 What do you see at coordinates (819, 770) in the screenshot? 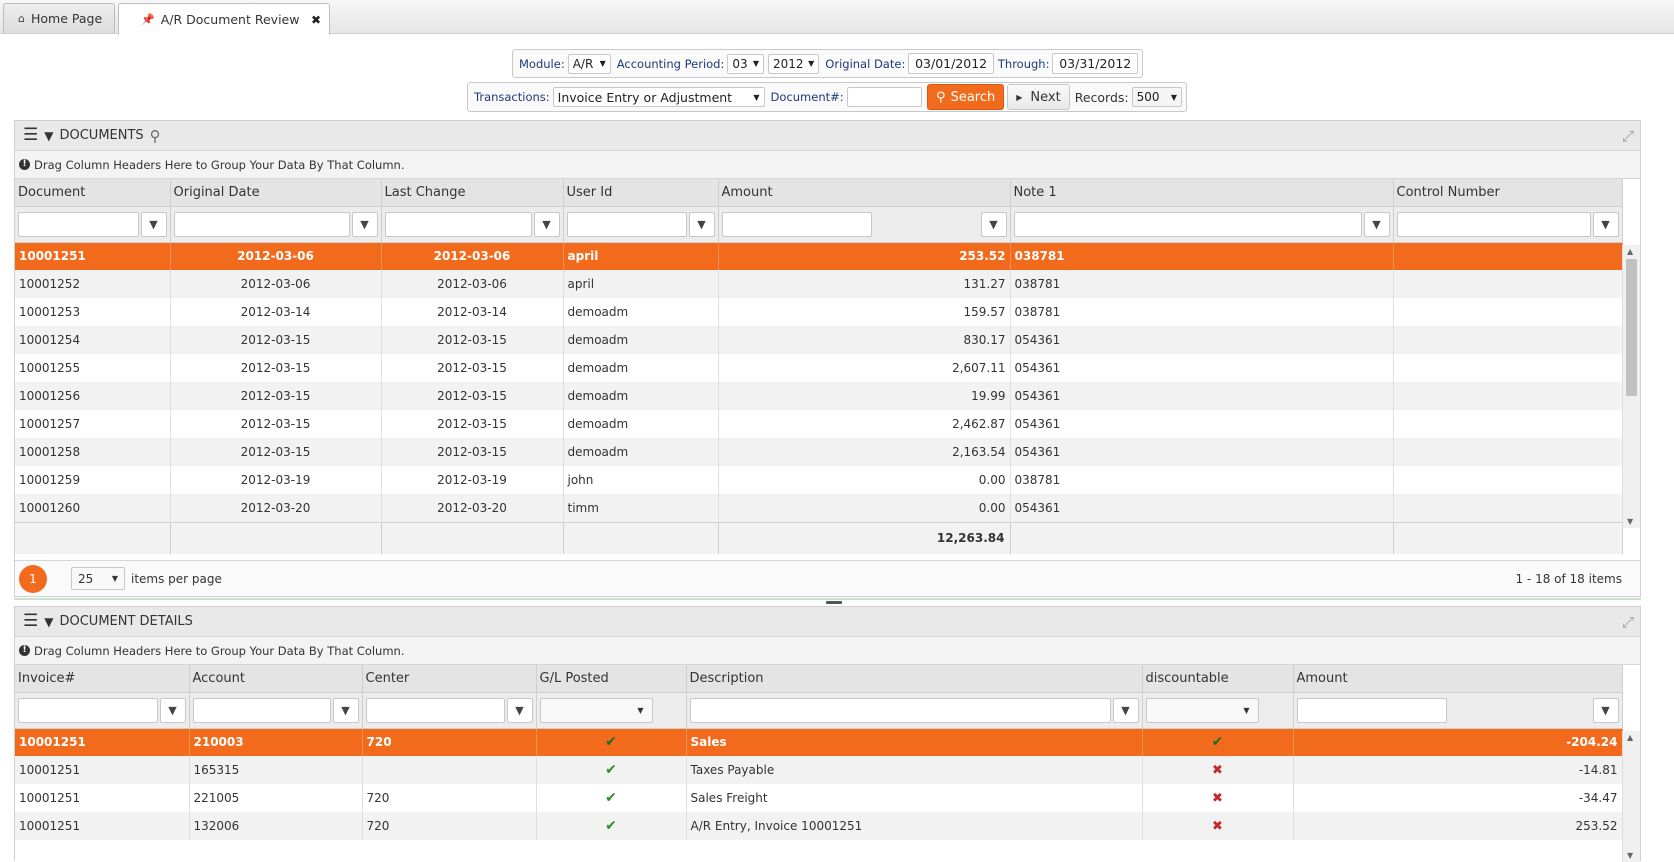
I see `table-row: 10001251 165315 ✔ Taxes Payable ✖ -14.81` at bounding box center [819, 770].